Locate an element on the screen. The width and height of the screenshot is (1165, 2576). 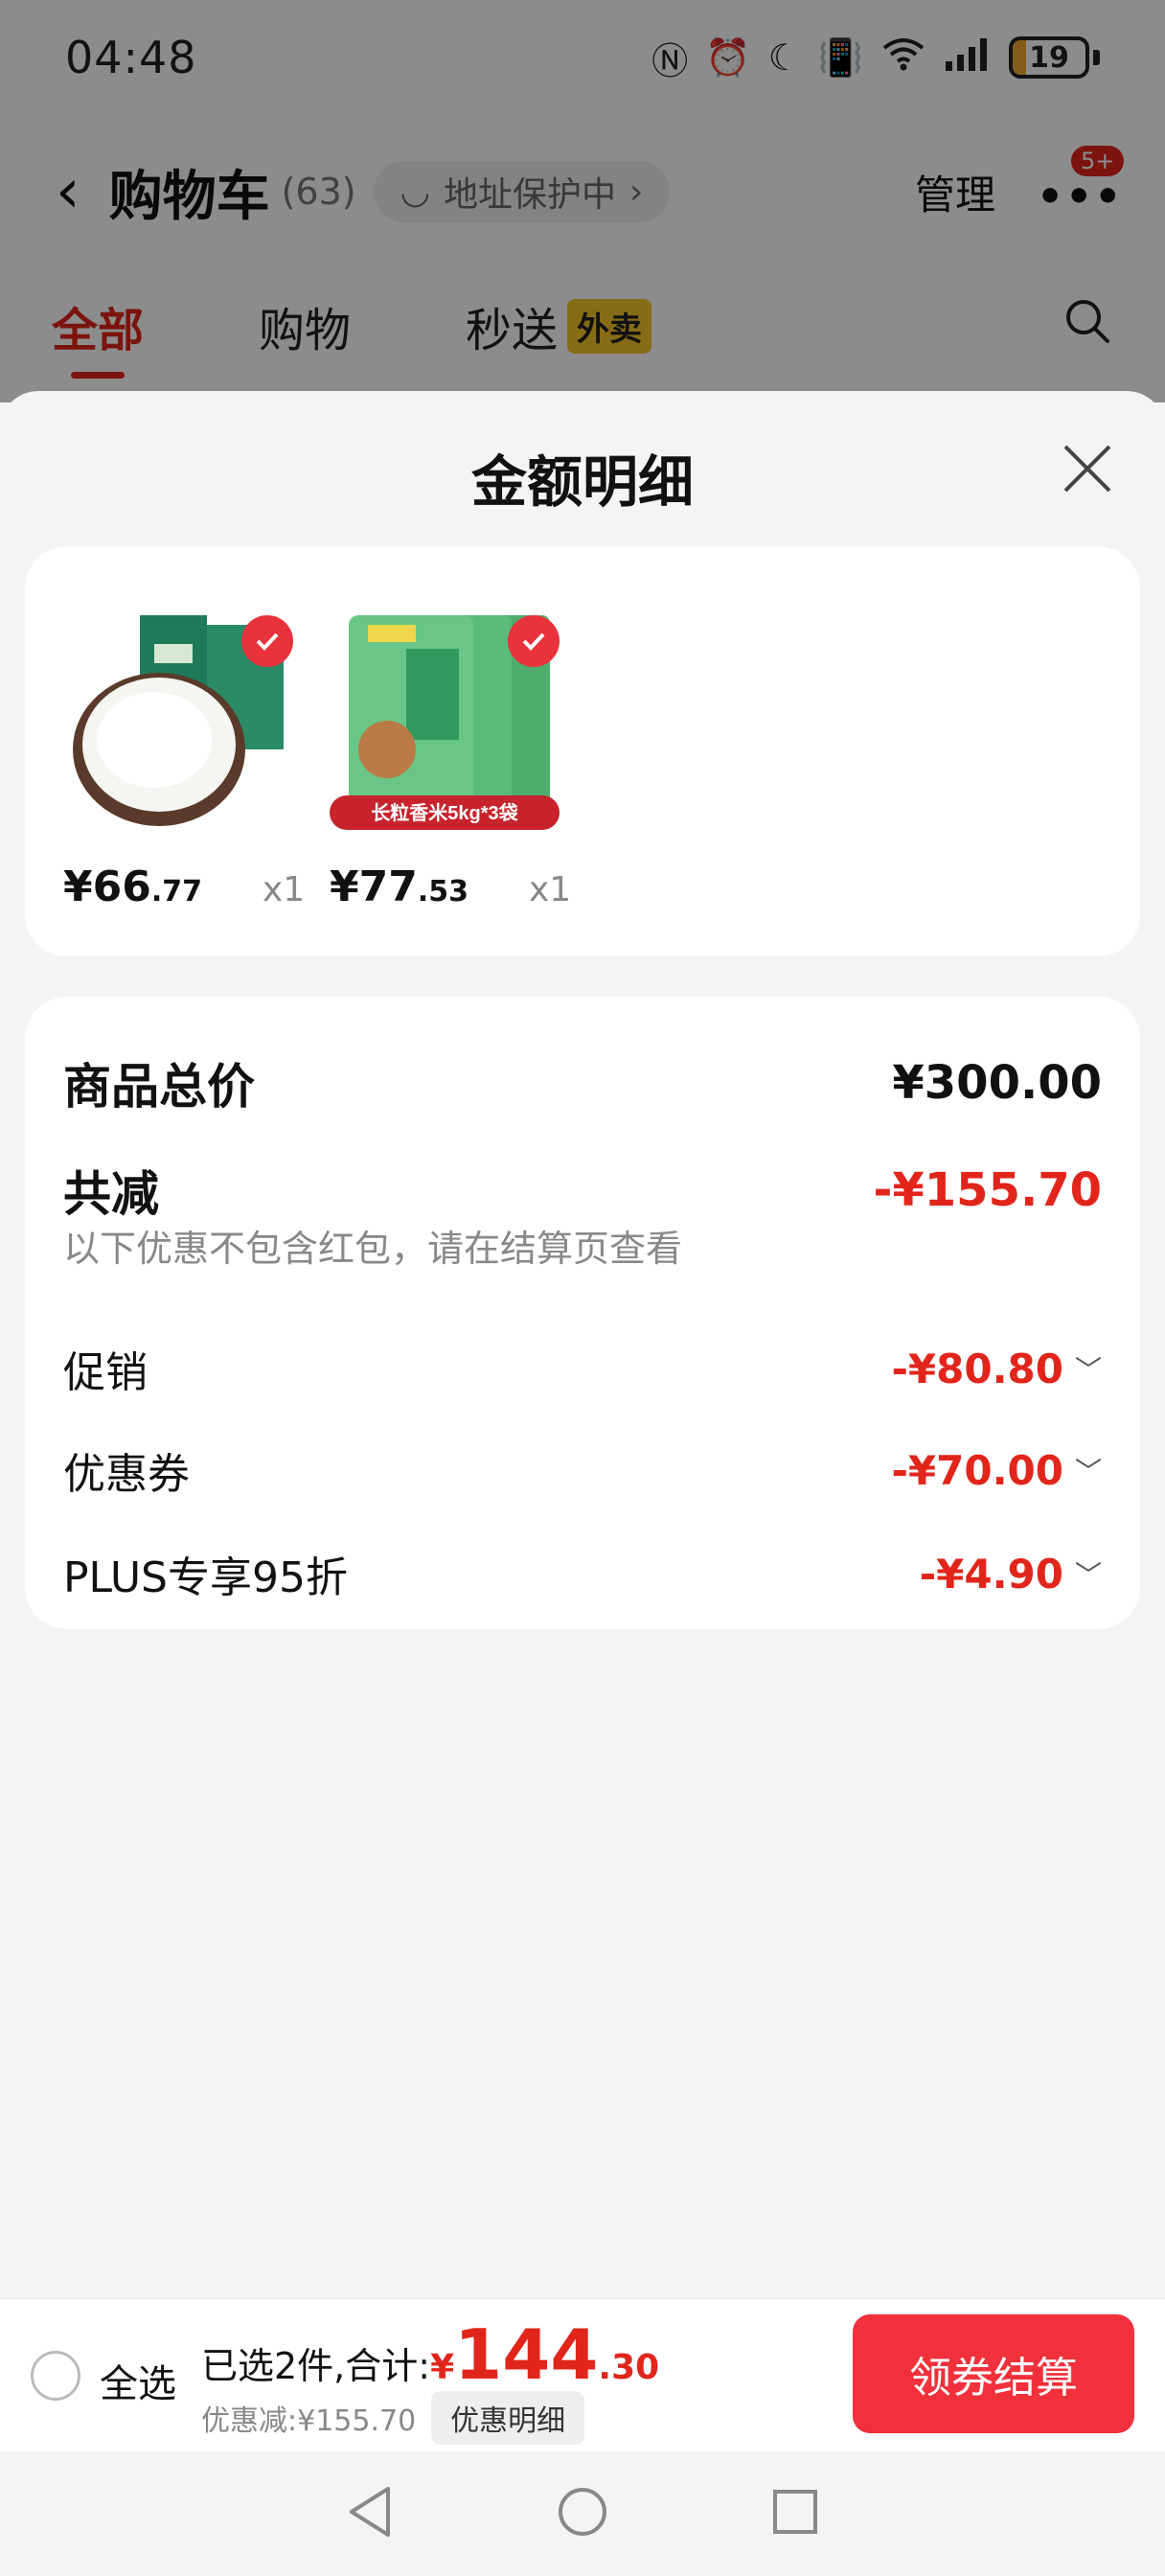
system-nav-bar is located at coordinates (582, 2513).